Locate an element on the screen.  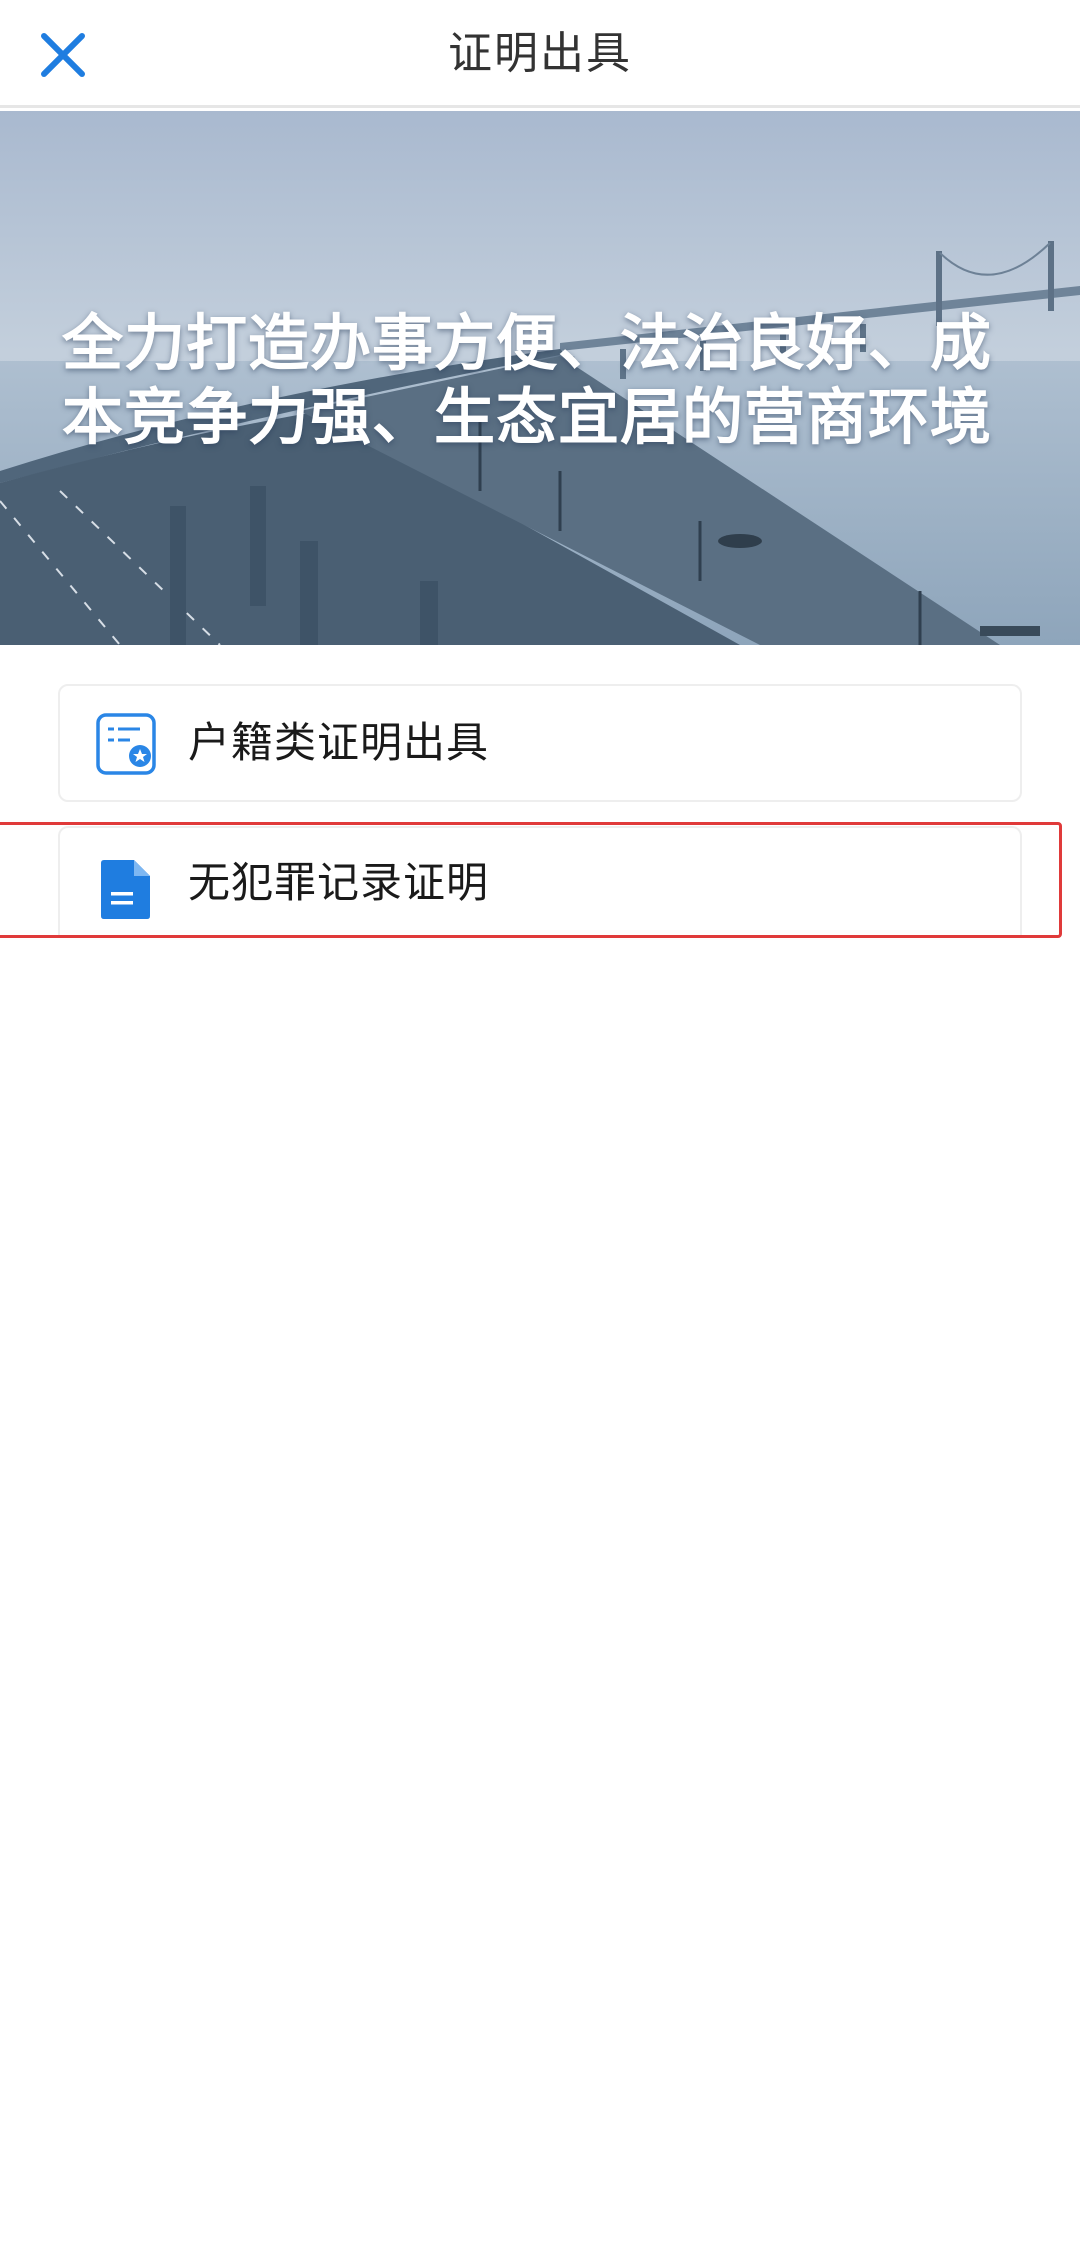
page-title: 证明出具 is located at coordinates (540, 53).